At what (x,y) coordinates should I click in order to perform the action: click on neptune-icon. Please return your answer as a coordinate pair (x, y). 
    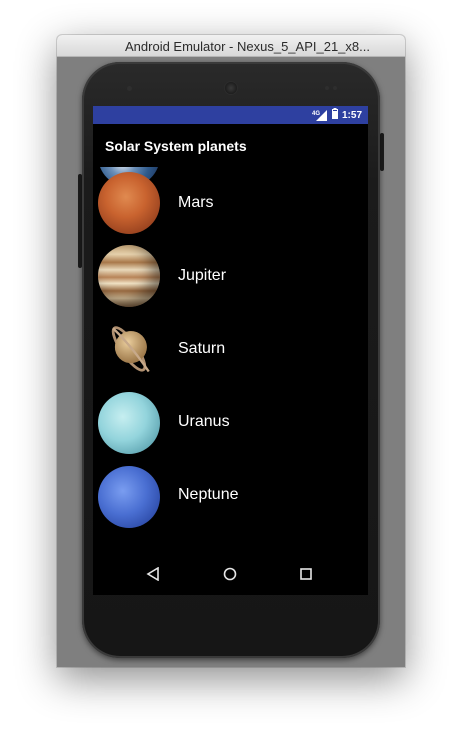
    Looking at the image, I should click on (129, 497).